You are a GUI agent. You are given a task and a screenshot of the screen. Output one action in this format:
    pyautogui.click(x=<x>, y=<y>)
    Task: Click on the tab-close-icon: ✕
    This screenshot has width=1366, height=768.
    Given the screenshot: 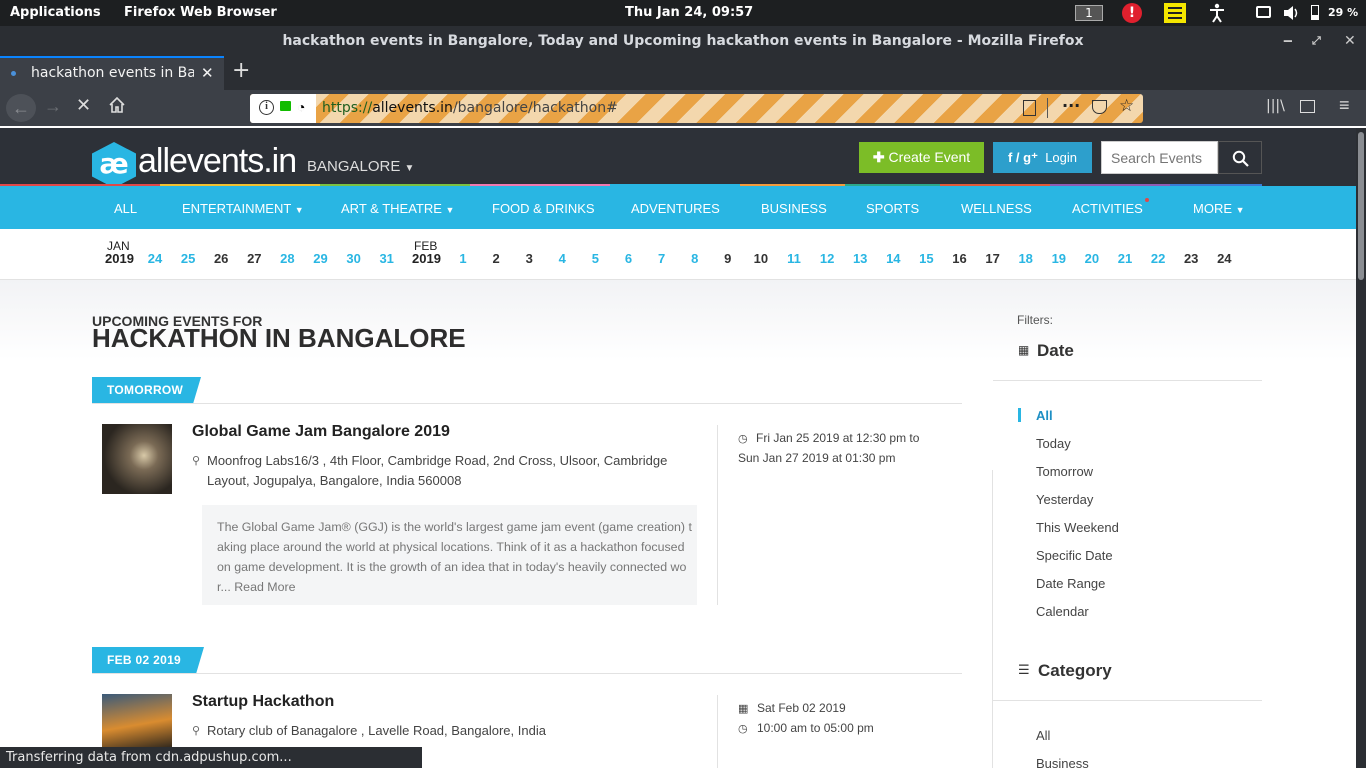 What is the action you would take?
    pyautogui.click(x=207, y=73)
    